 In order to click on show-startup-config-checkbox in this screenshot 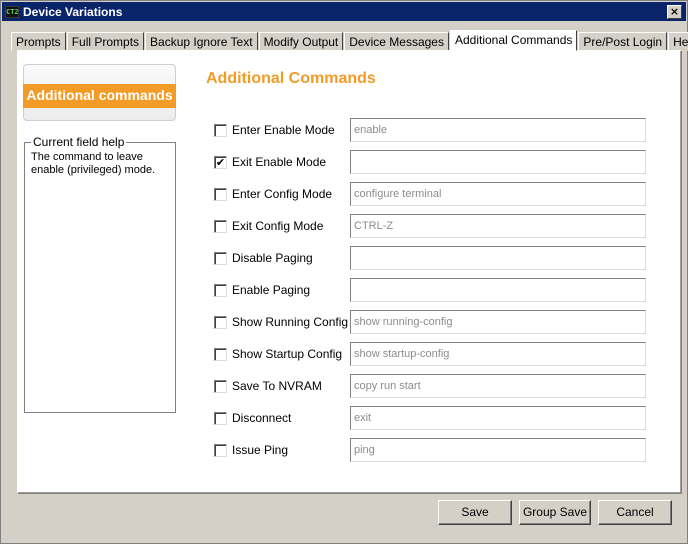, I will do `click(220, 354)`.